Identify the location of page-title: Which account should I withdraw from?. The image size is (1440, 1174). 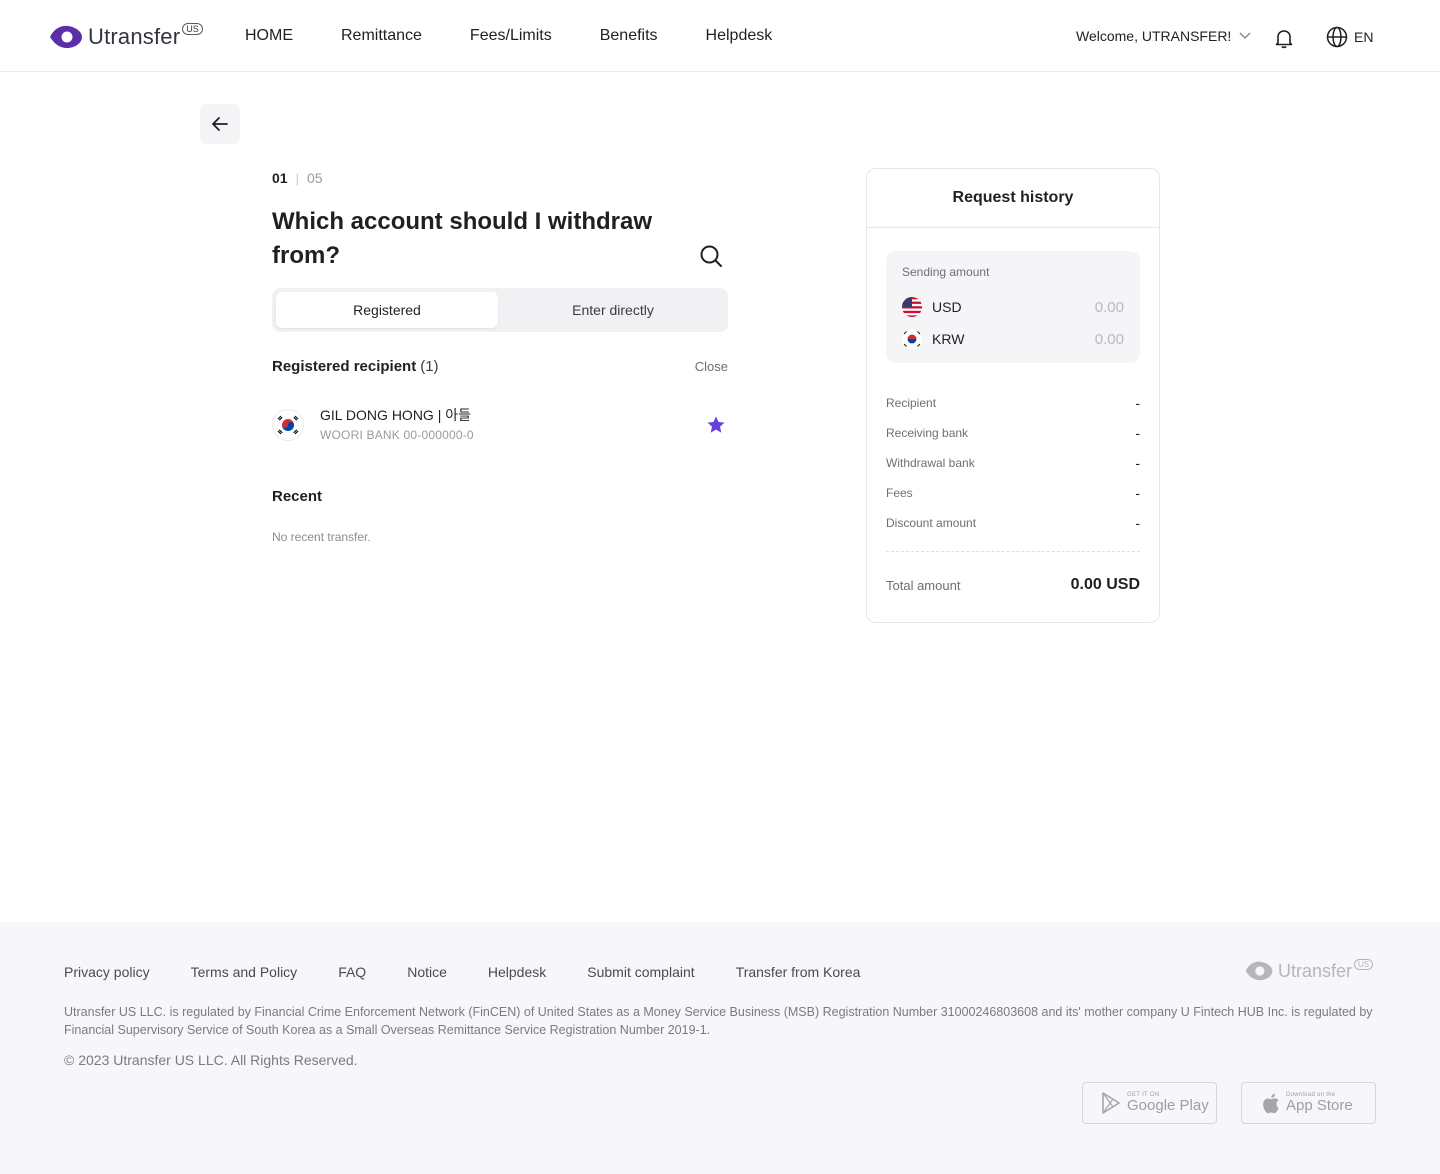
(462, 238).